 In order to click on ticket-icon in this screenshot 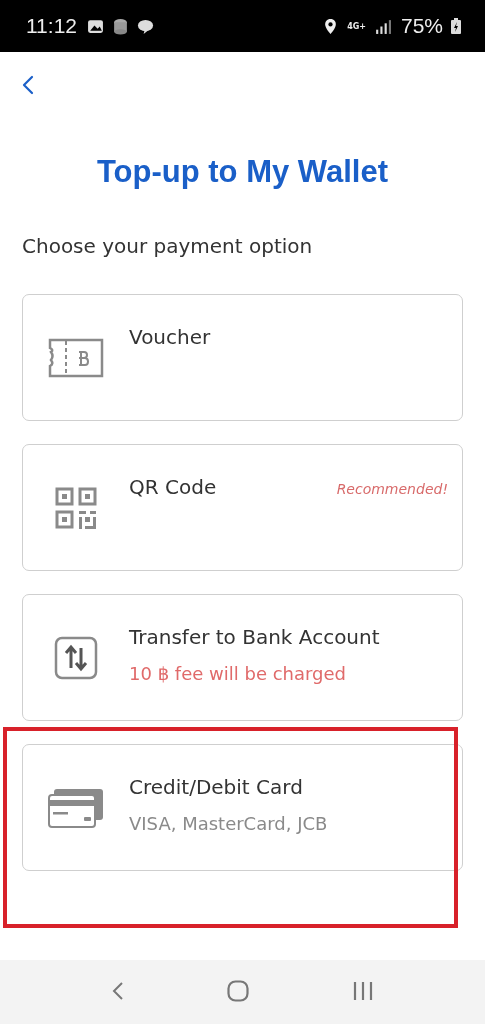, I will do `click(76, 357)`.